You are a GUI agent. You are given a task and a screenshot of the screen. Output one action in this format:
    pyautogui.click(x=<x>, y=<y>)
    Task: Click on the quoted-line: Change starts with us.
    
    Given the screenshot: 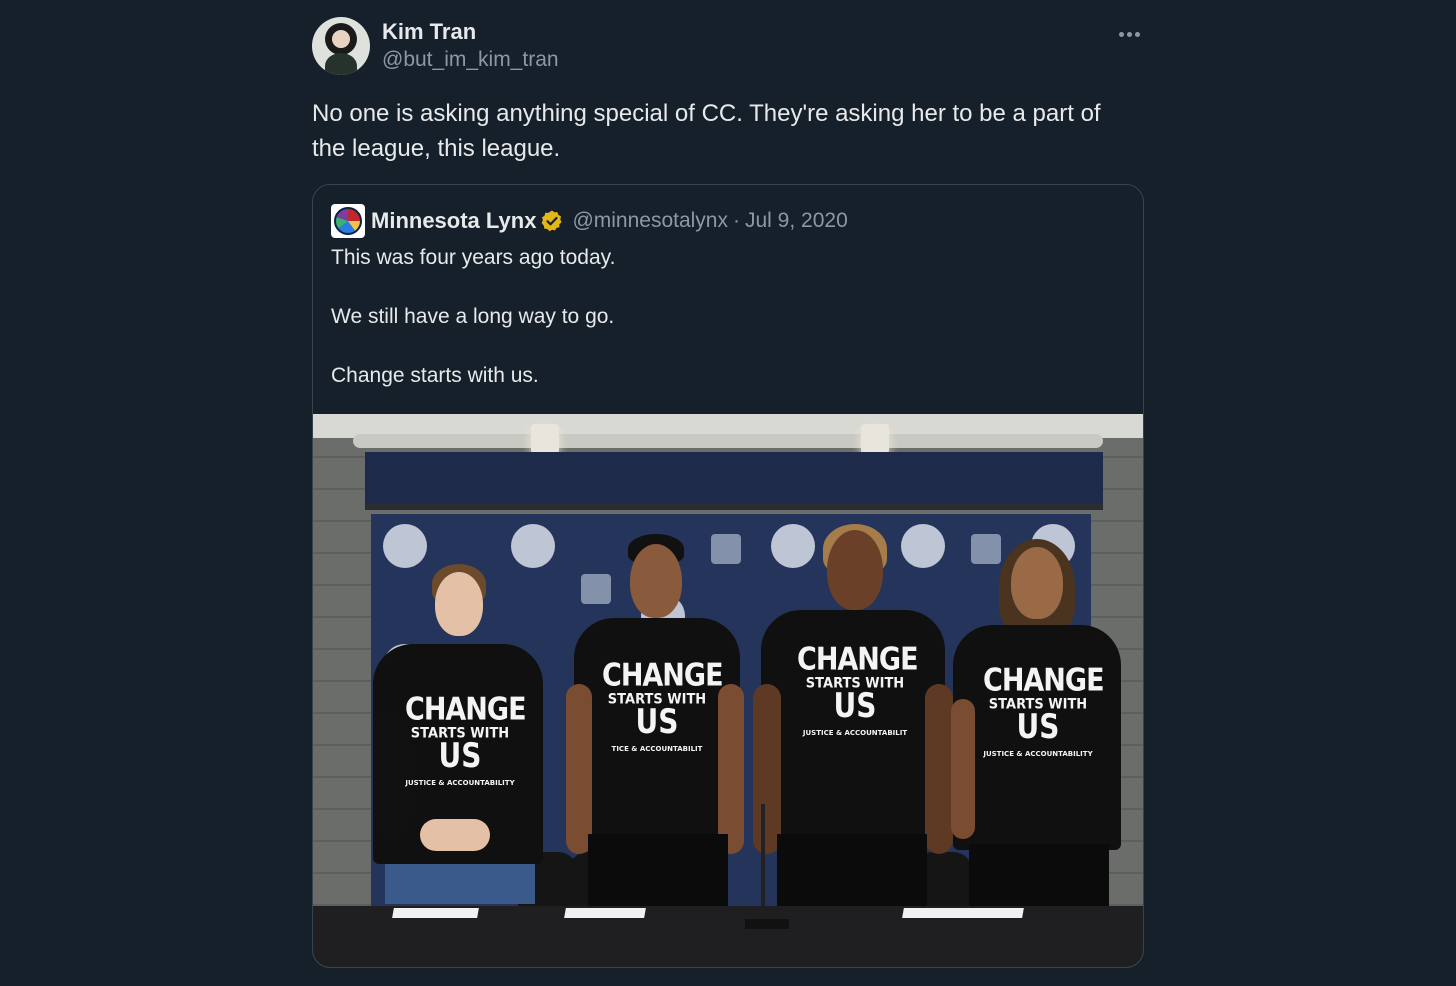 What is the action you would take?
    pyautogui.click(x=435, y=375)
    